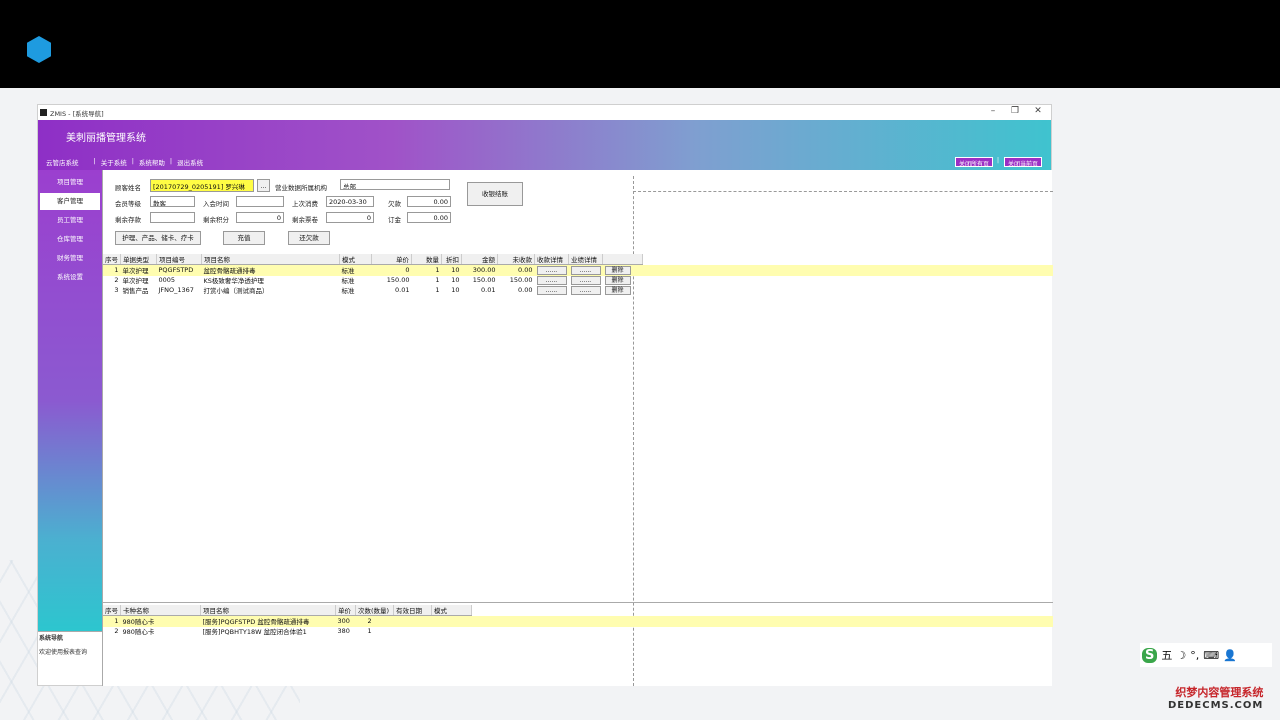 The image size is (1280, 720). I want to click on debt-field: 0.00, so click(429, 201).